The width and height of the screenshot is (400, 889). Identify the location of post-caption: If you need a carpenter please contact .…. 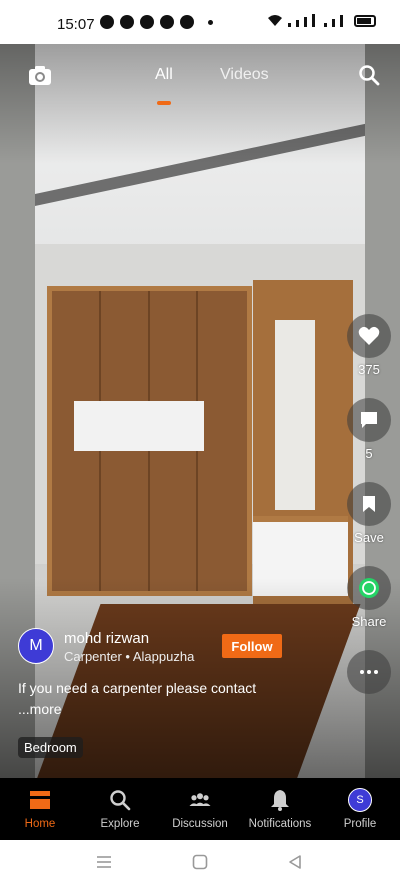
(168, 699).